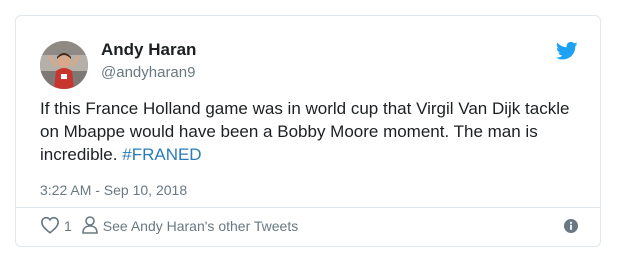  Describe the element at coordinates (113, 190) in the screenshot. I see `tweet-timestamp: 3:22 AM - Sep 10, 2018` at that location.